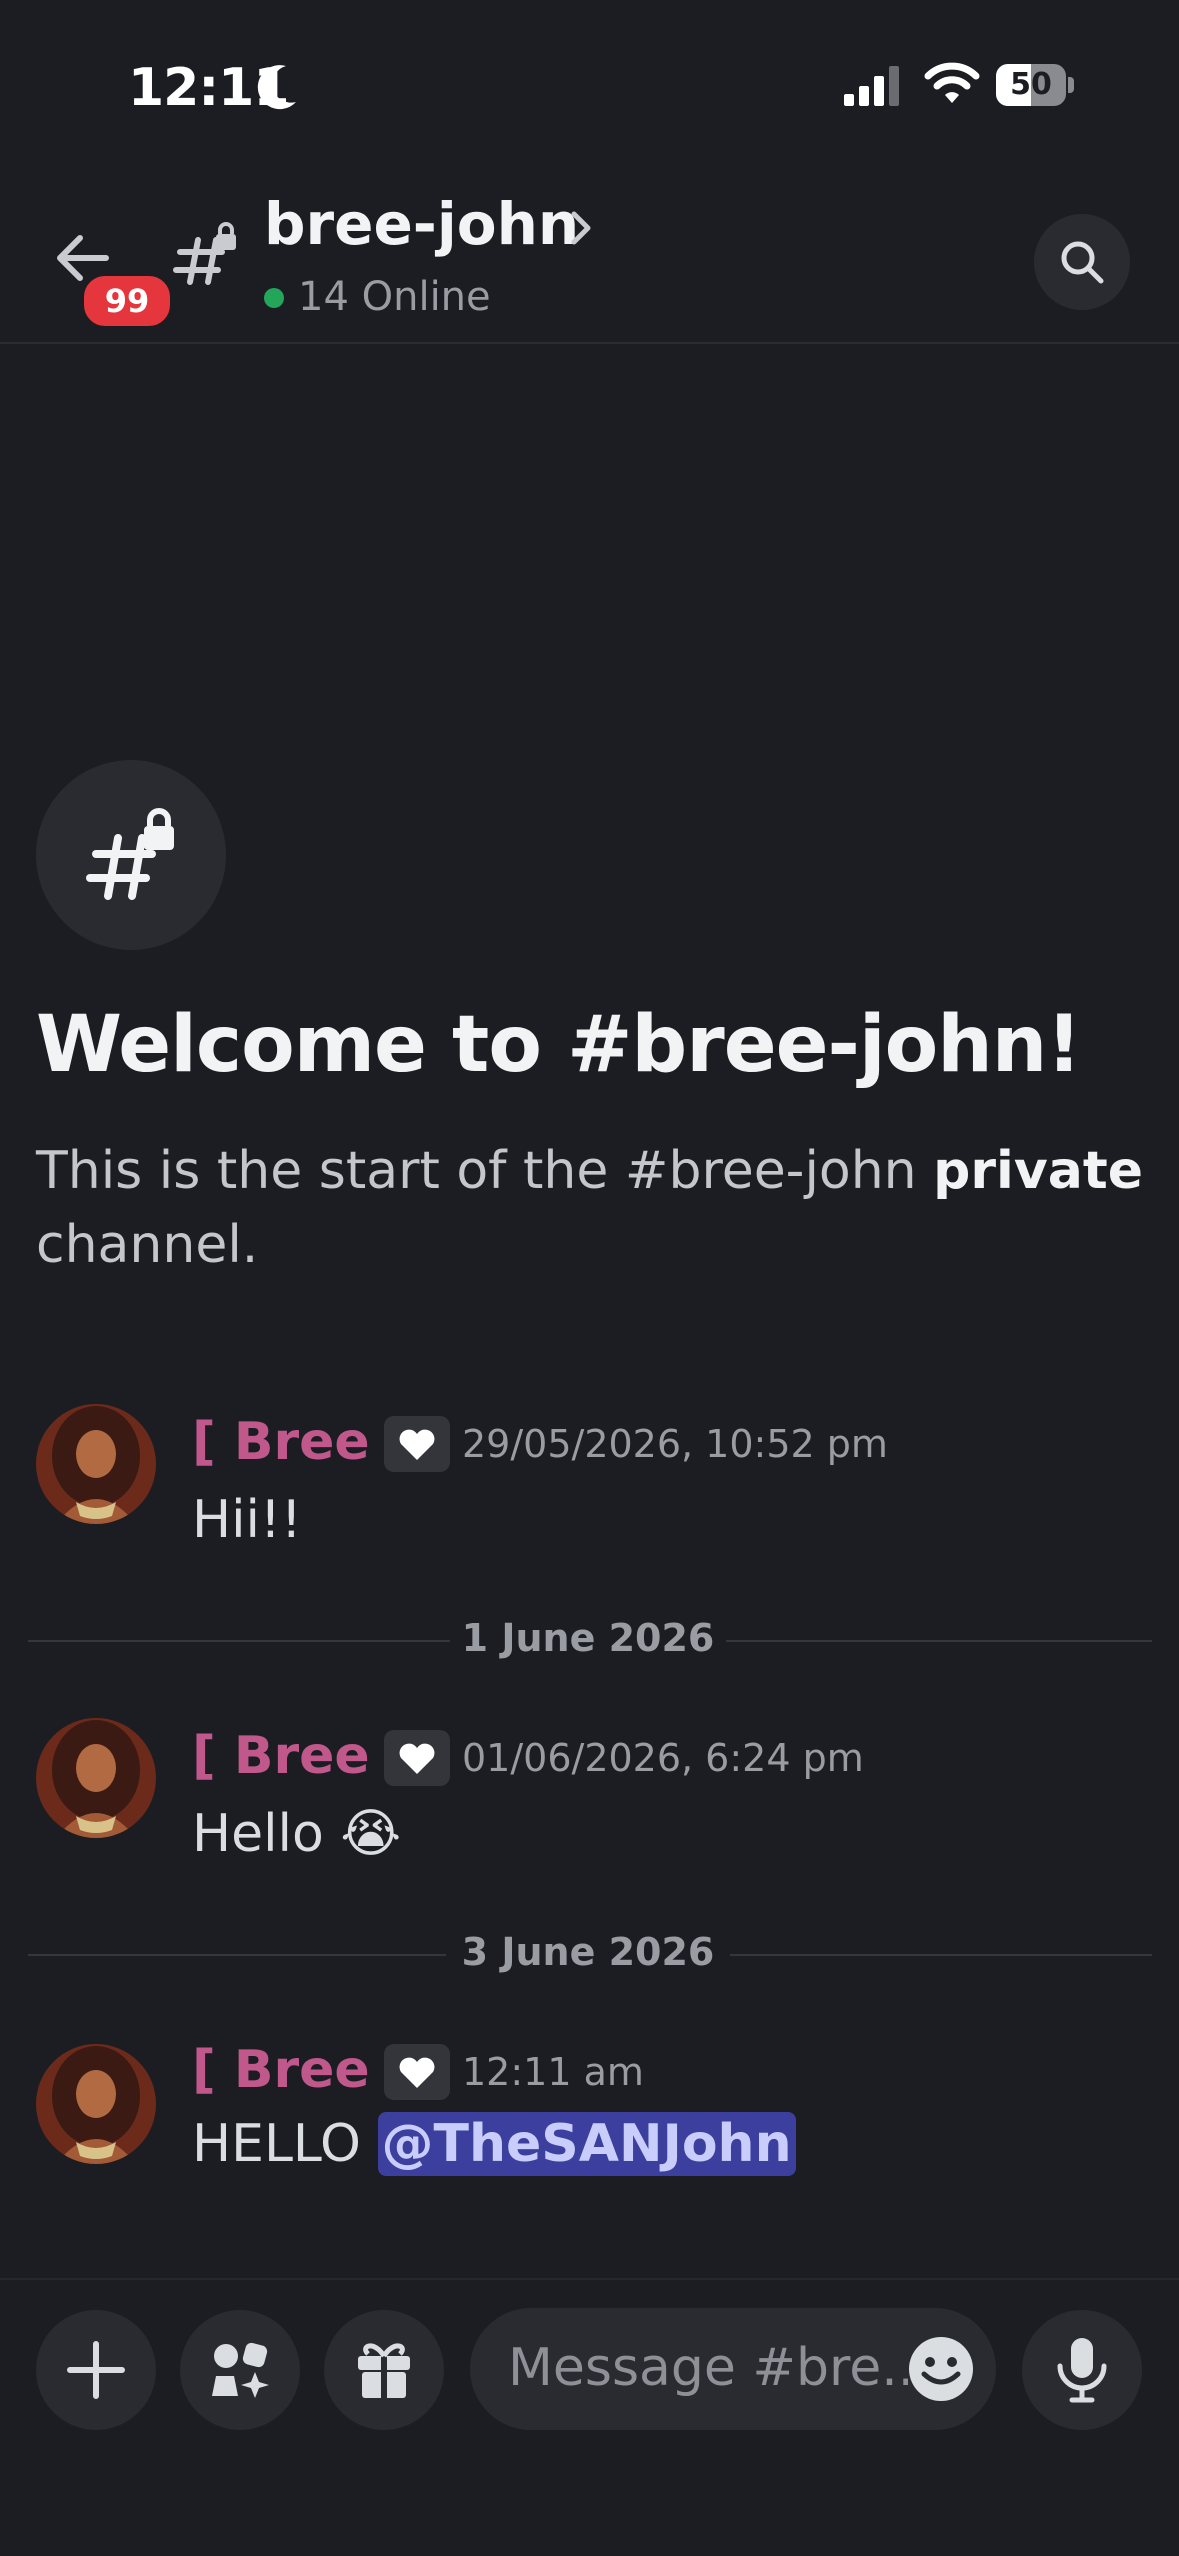 The width and height of the screenshot is (1179, 2556). Describe the element at coordinates (675, 1444) in the screenshot. I see `message-timestamp: 29/05/2026, 10:52 pm` at that location.